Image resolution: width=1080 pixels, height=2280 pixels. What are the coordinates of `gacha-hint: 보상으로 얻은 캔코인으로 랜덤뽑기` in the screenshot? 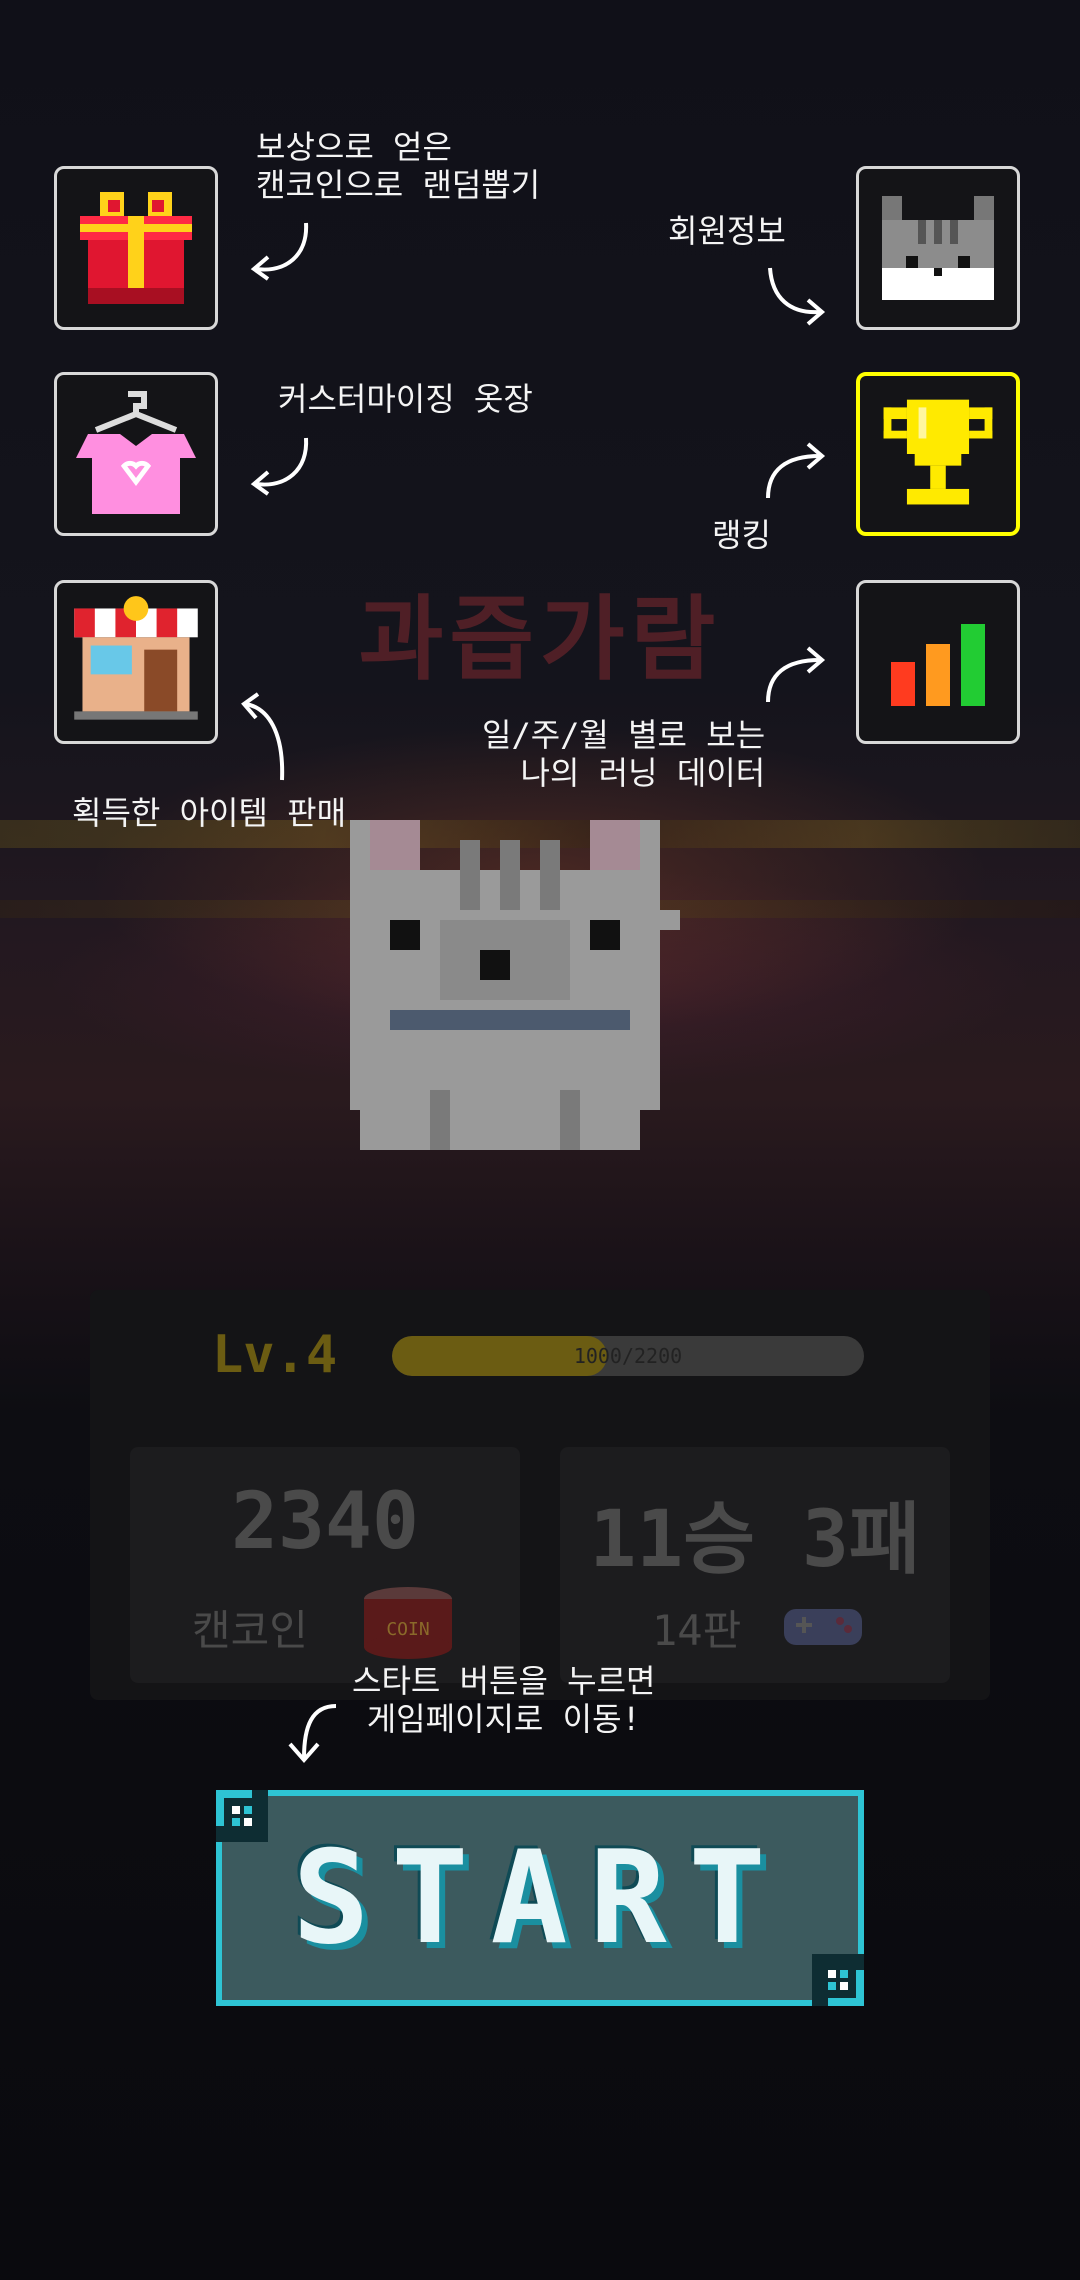 It's located at (398, 166).